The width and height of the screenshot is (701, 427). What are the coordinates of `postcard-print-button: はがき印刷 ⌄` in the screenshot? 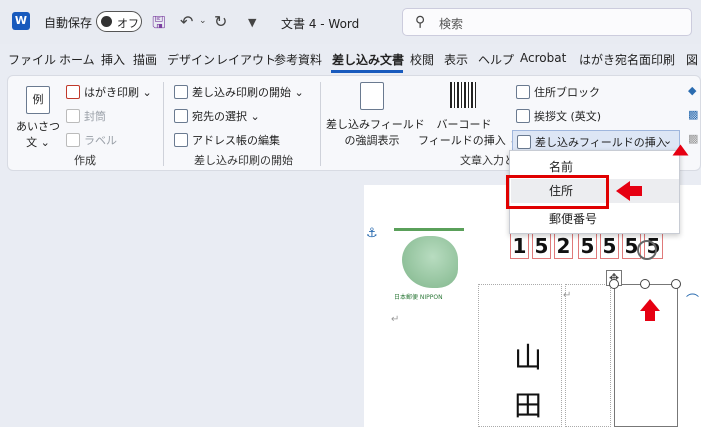 It's located at (109, 92).